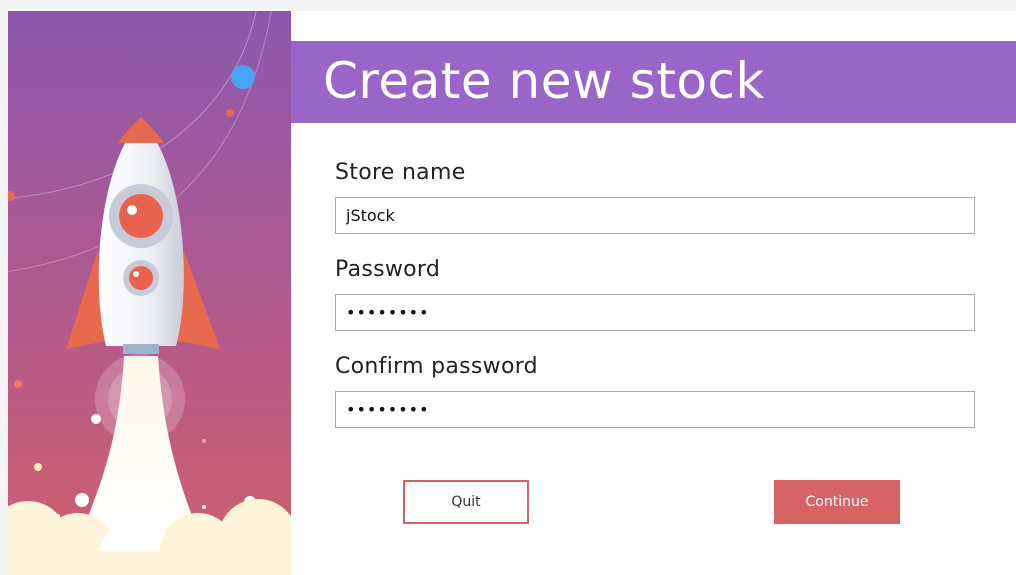  What do you see at coordinates (436, 366) in the screenshot?
I see `confirm-password-label: Confirm password` at bounding box center [436, 366].